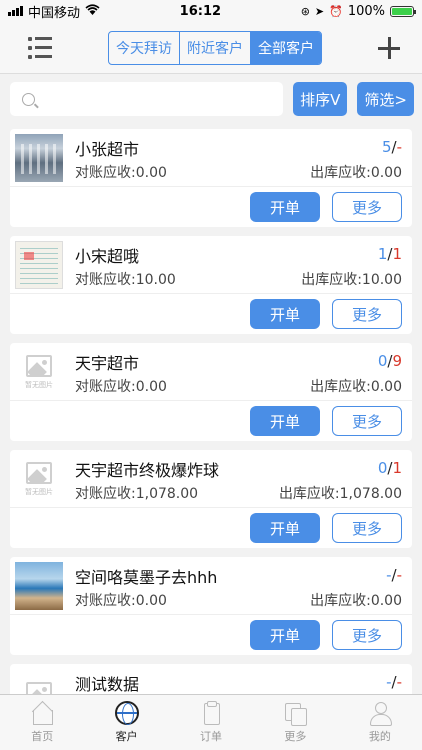 The height and width of the screenshot is (750, 422). I want to click on visit-counts: 0/1, so click(389, 468).